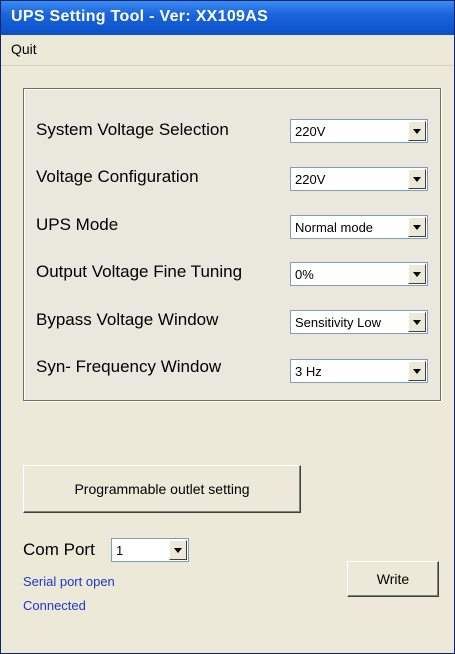 The height and width of the screenshot is (654, 455). I want to click on write-button: Write, so click(393, 579).